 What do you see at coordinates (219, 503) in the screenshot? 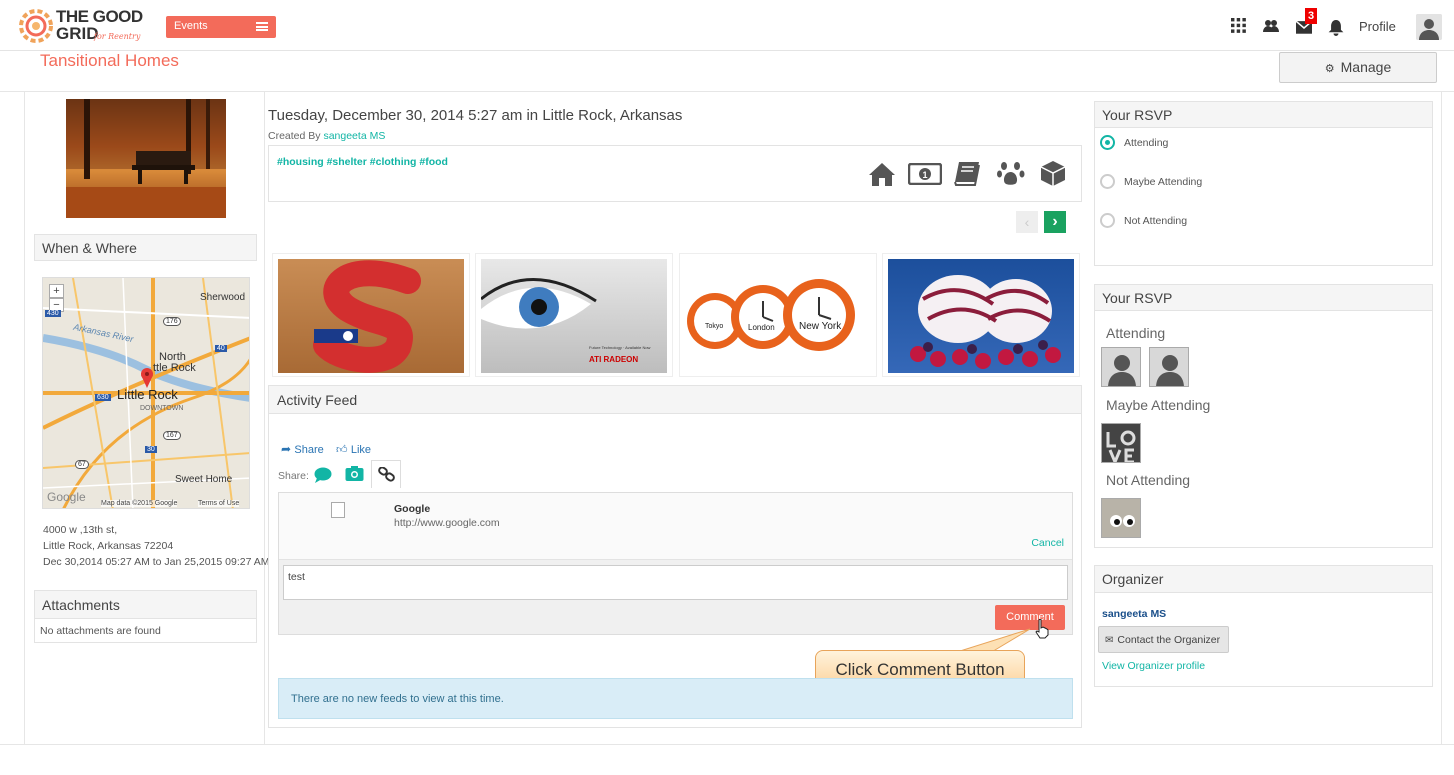
I see `map-terms: Terms of Use` at bounding box center [219, 503].